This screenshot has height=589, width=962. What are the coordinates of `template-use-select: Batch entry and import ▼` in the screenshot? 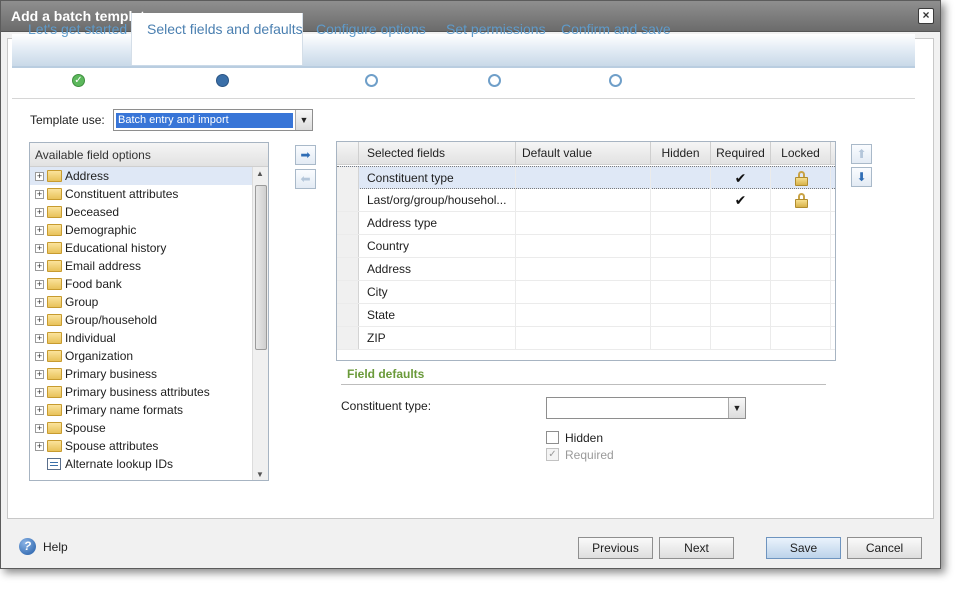 It's located at (213, 120).